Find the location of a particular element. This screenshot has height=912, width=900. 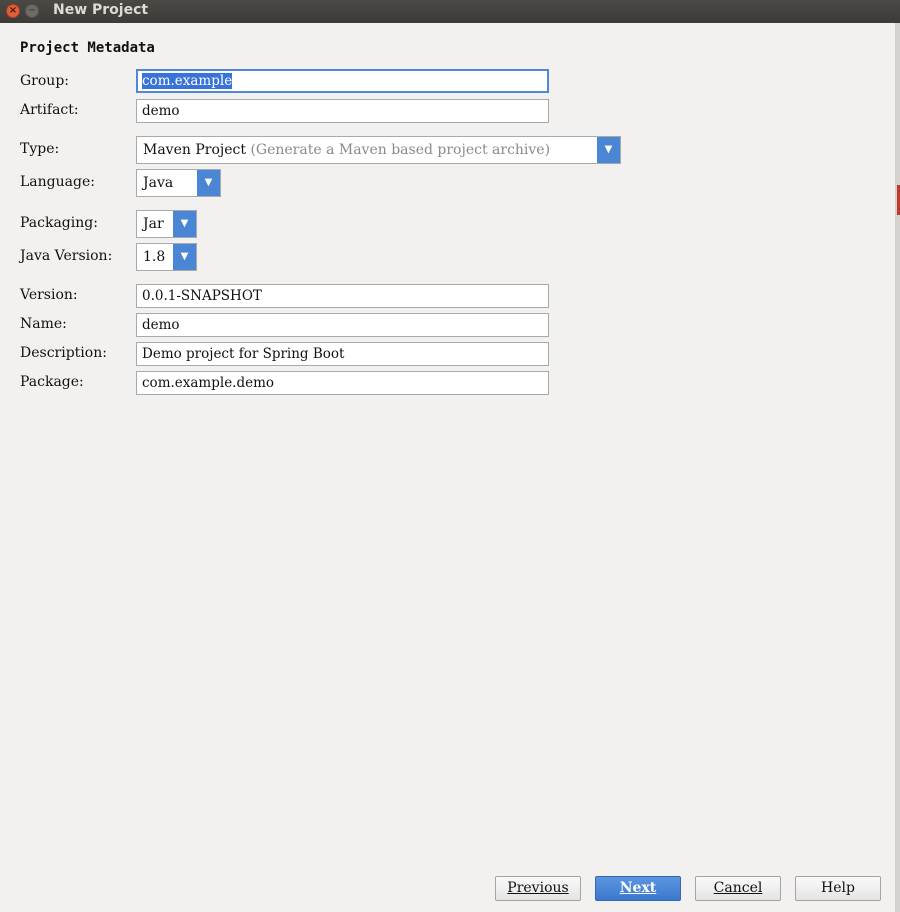

java-version-value: 1.8 is located at coordinates (154, 257).